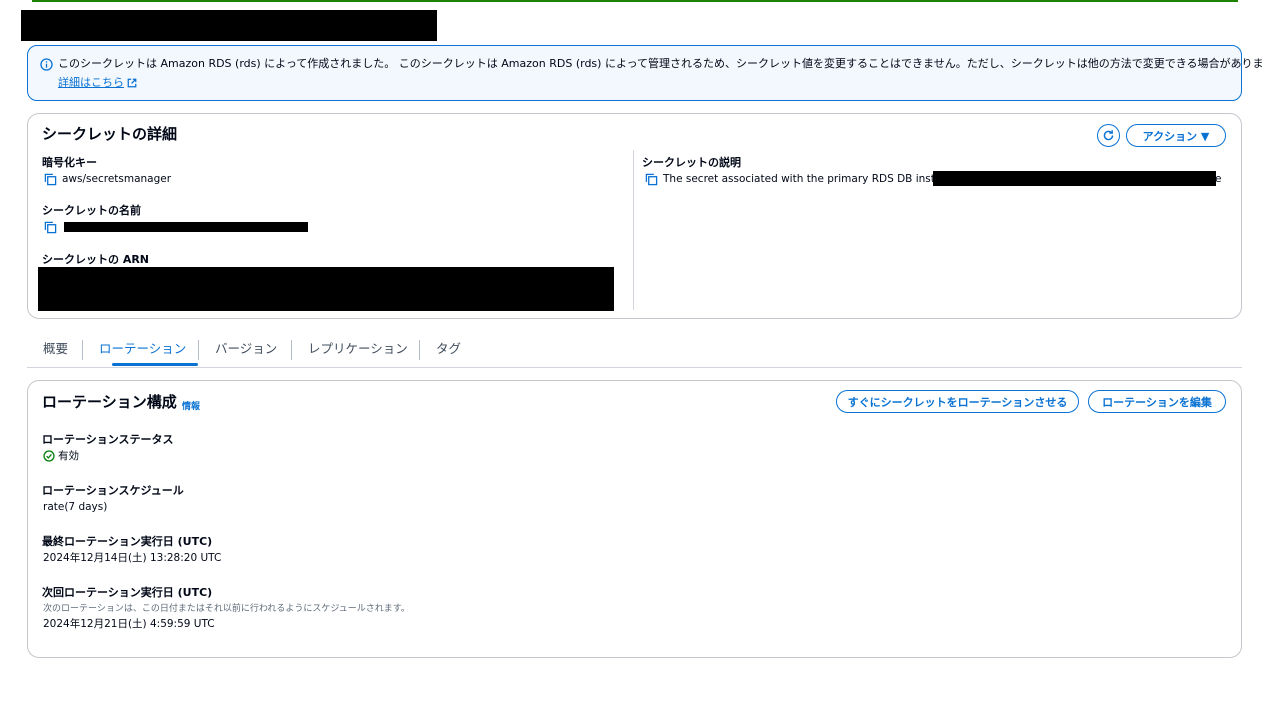 The image size is (1264, 720). Describe the element at coordinates (634, 351) in the screenshot. I see `secret-tabs: 概要 ローテーション バージョン レプリケーション タグ` at that location.